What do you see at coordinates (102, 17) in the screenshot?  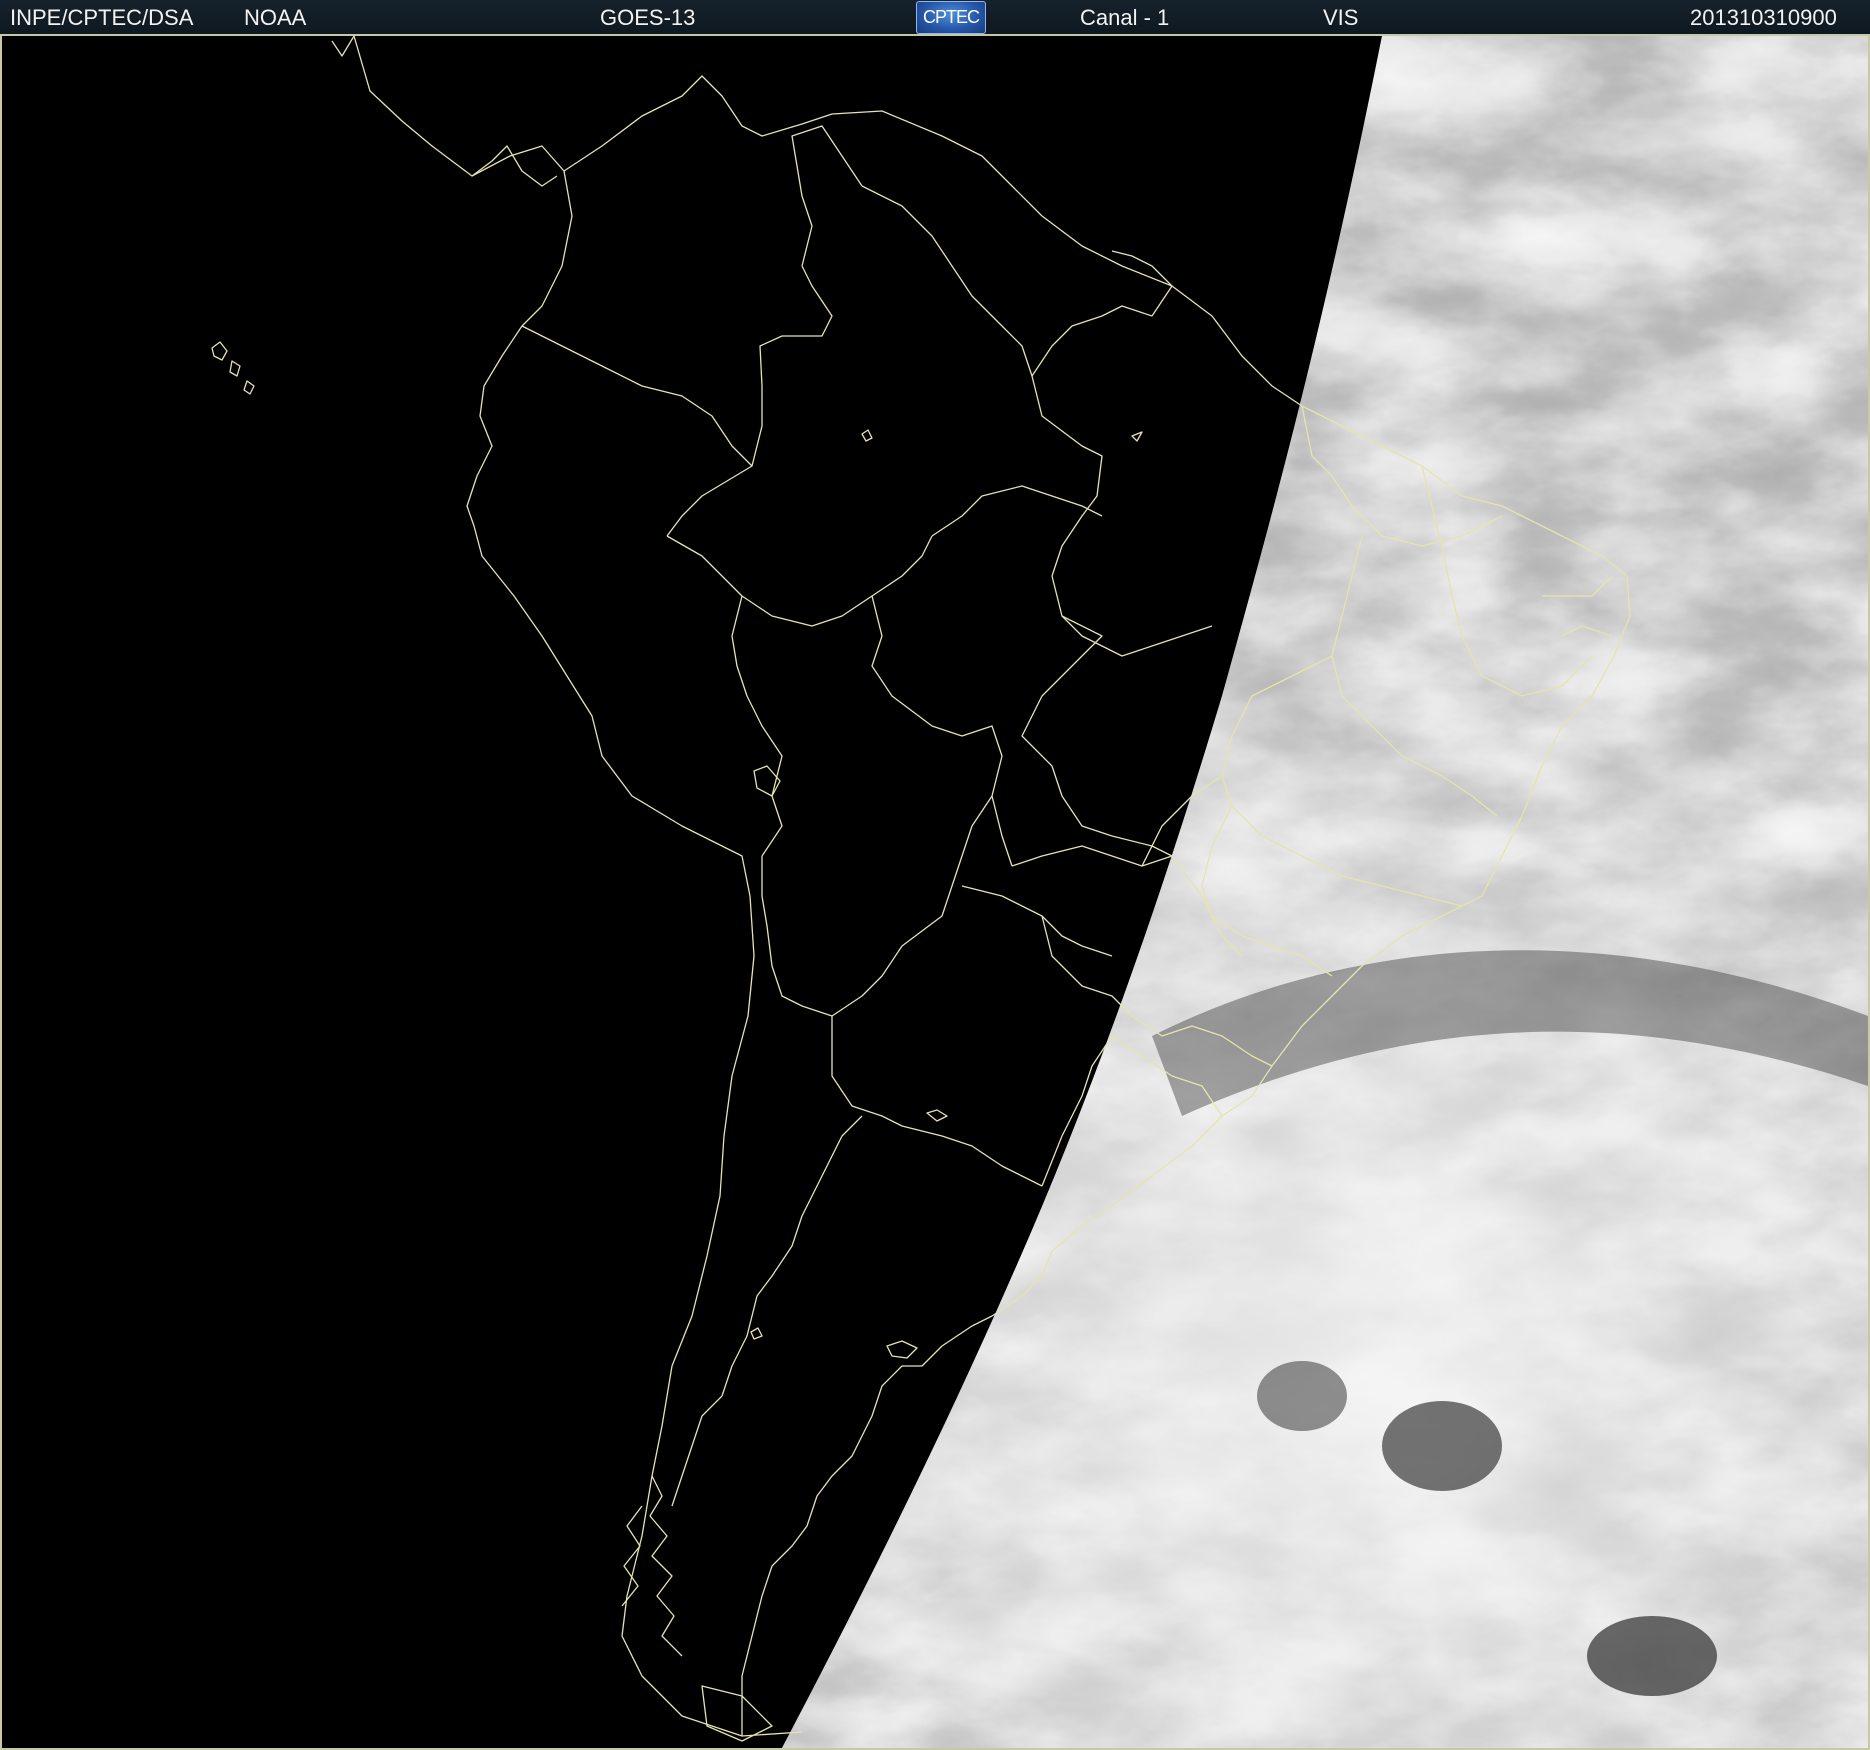 I see `agency-label: INPE/CPTEC/DSA` at bounding box center [102, 17].